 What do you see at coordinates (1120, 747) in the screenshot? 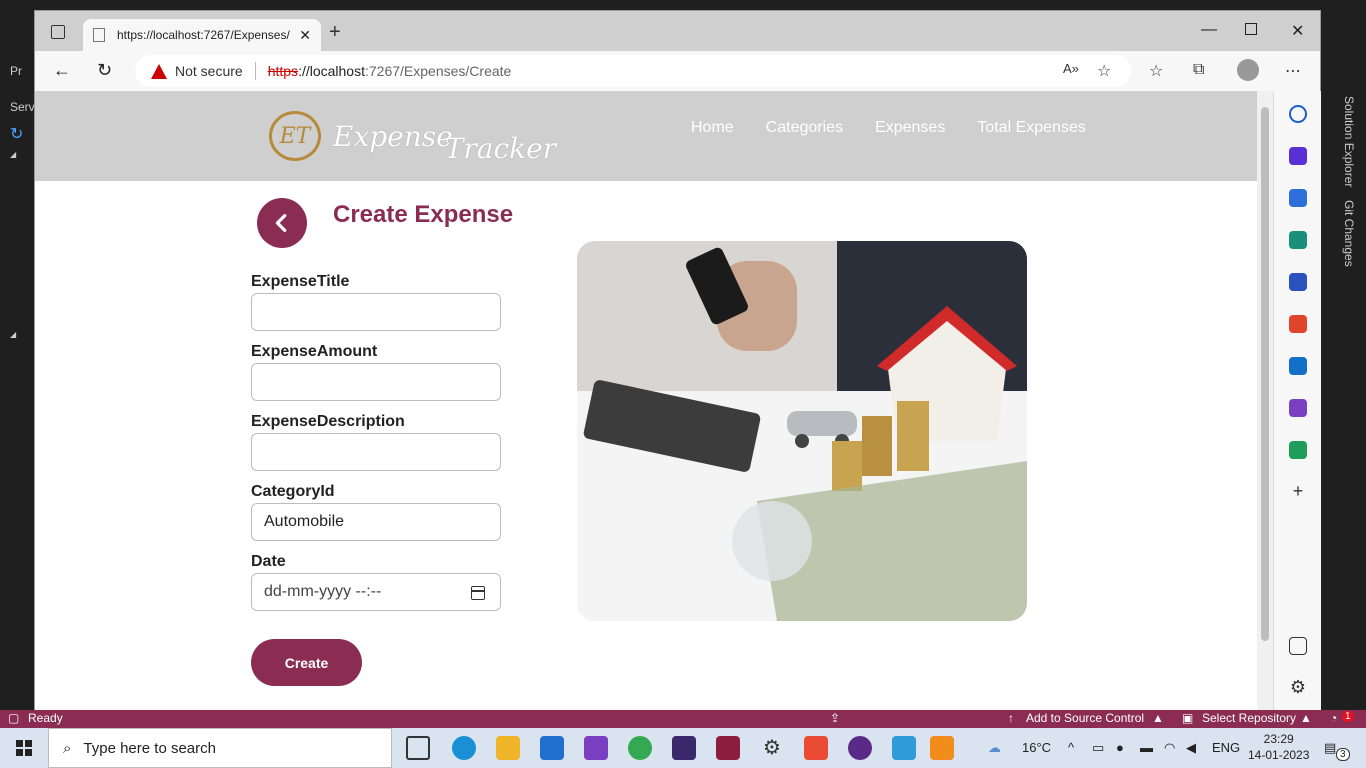
I see `microphone-icon: ●` at bounding box center [1120, 747].